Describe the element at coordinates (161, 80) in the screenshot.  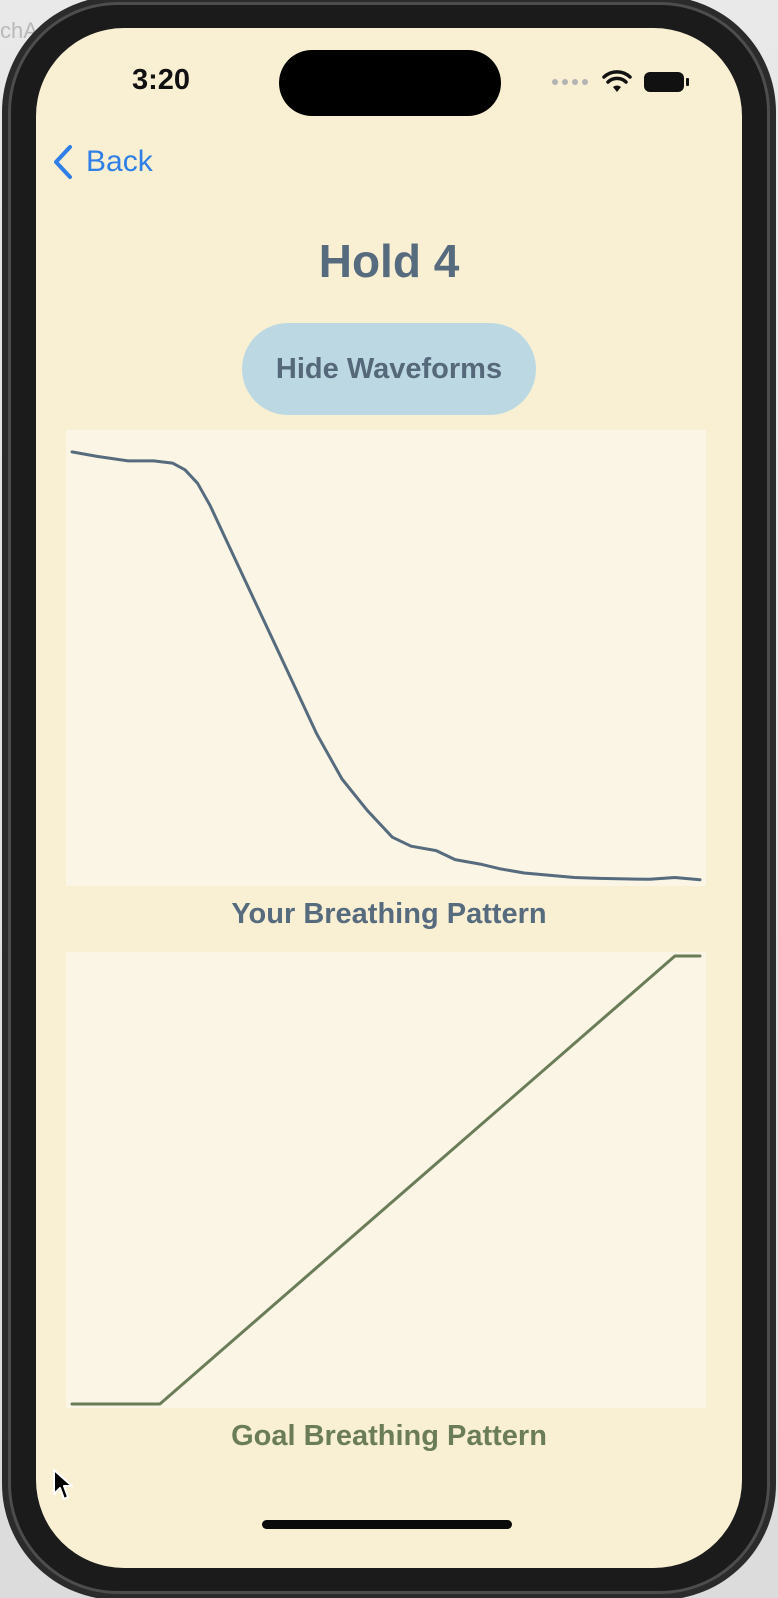
I see `status-time: 3:20` at that location.